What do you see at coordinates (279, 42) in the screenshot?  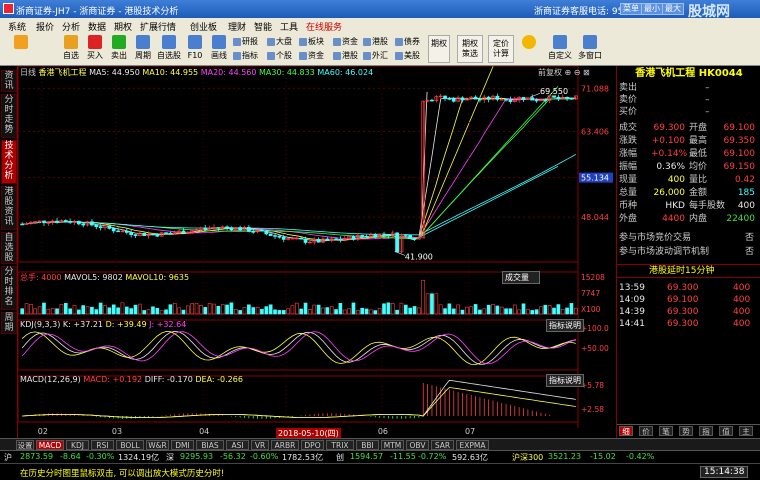 I see `market-button: 大盘` at bounding box center [279, 42].